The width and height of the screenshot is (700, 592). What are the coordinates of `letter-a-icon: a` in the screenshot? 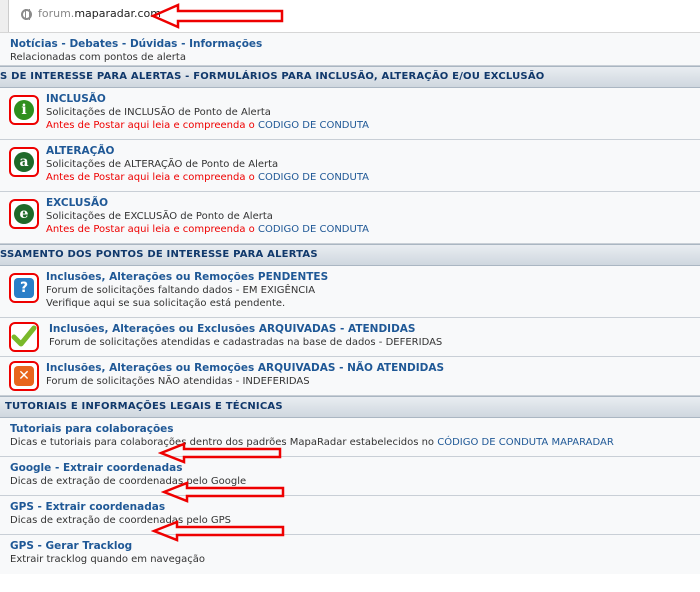 It's located at (24, 162).